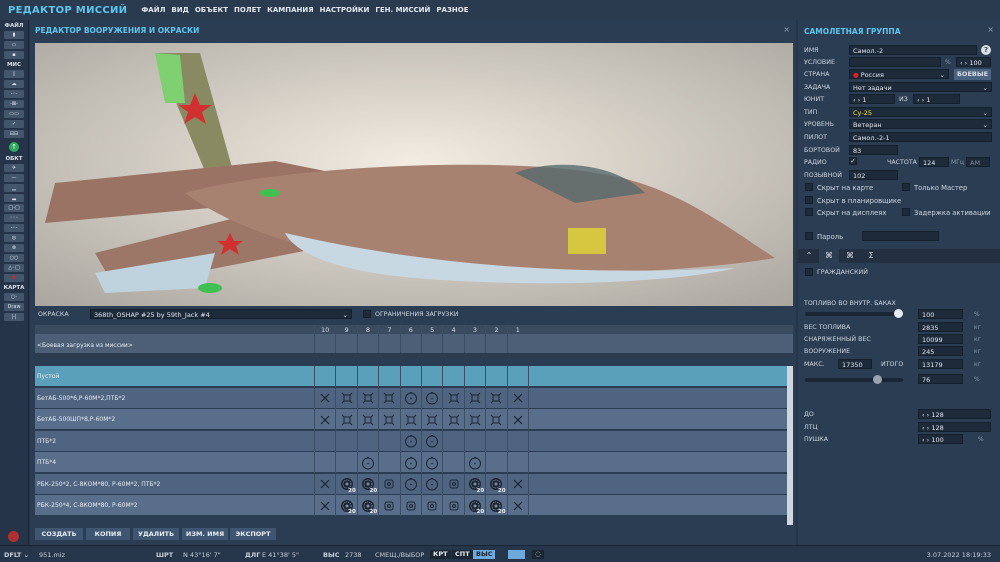 This screenshot has width=1000, height=562. I want to click on goals-icon: ✓, so click(14, 124).